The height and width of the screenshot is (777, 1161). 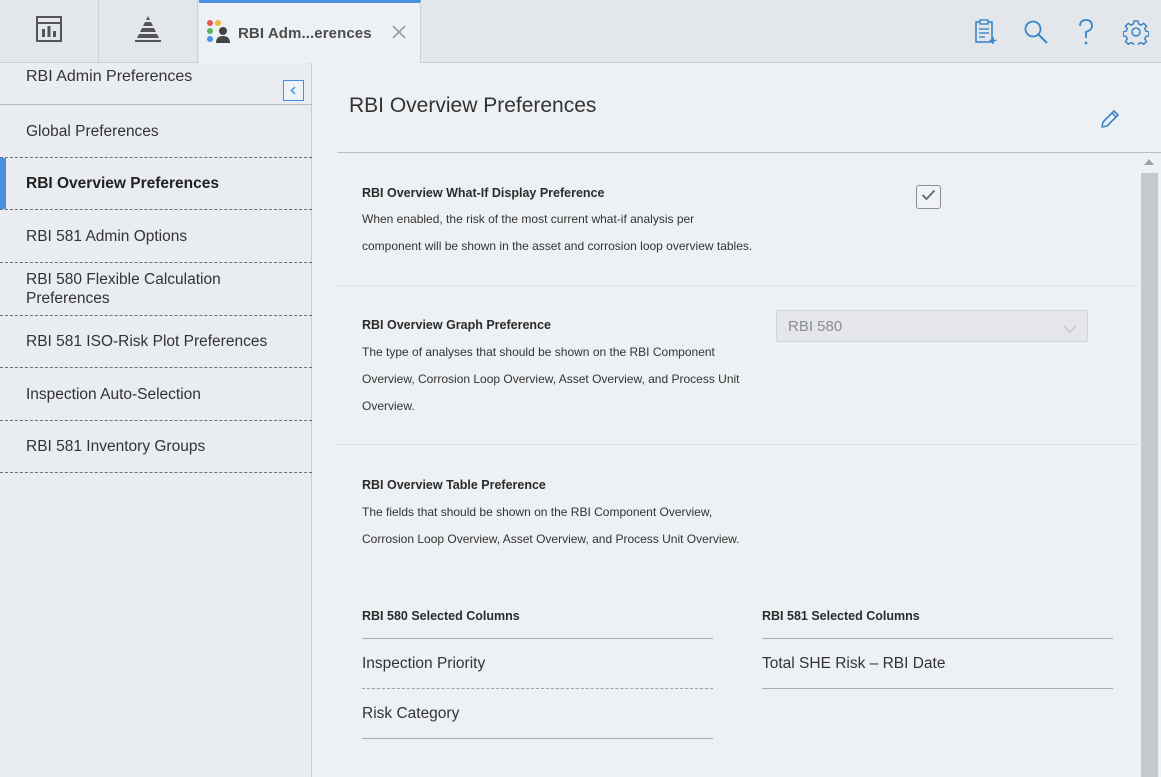 I want to click on sidebar-item-rbi-580-flexible-calculation: RBI 580 Flexible Calculation Preferences, so click(x=156, y=289).